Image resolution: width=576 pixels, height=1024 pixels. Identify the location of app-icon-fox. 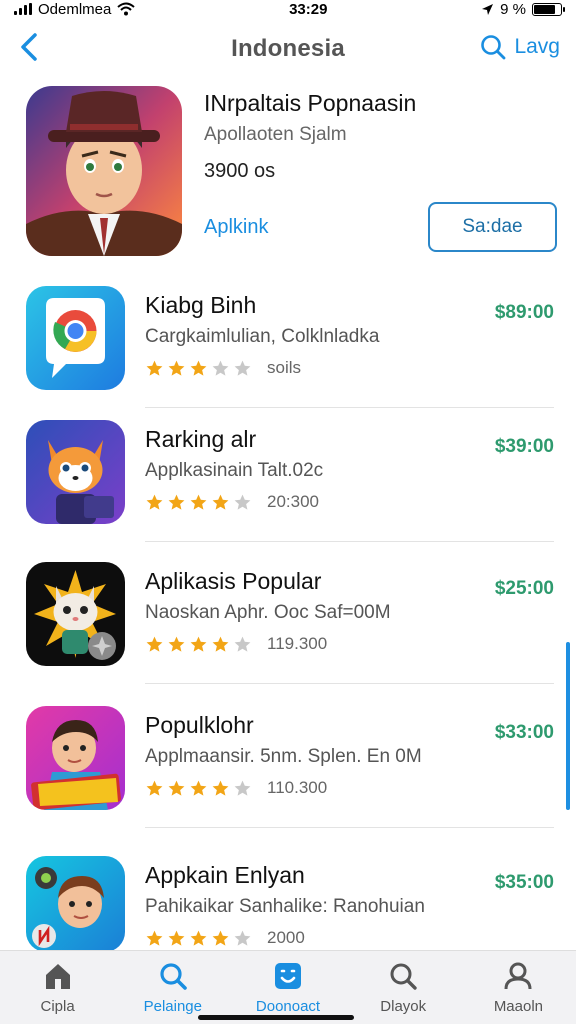
(75, 472).